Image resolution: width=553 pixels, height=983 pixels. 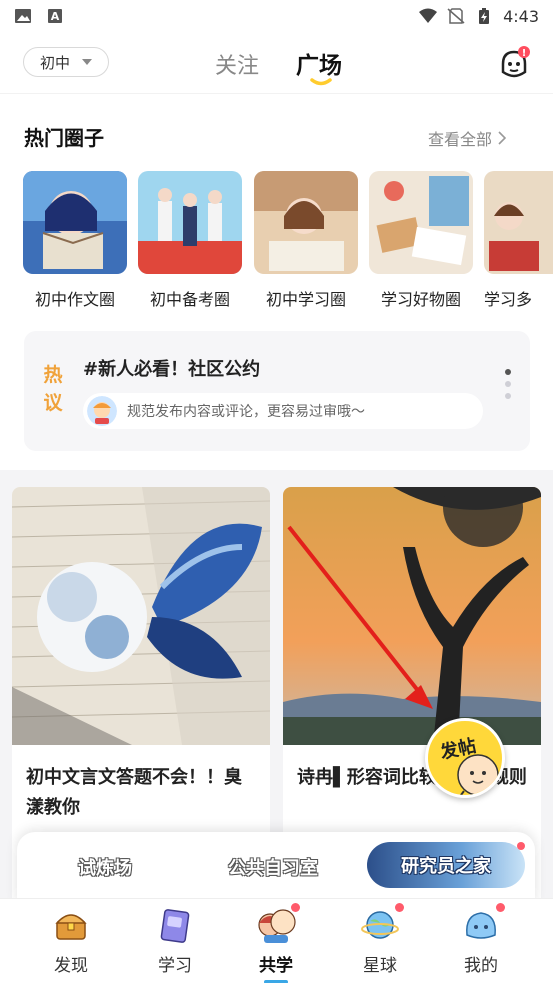 I want to click on nav-discover: 发现, so click(x=71, y=940).